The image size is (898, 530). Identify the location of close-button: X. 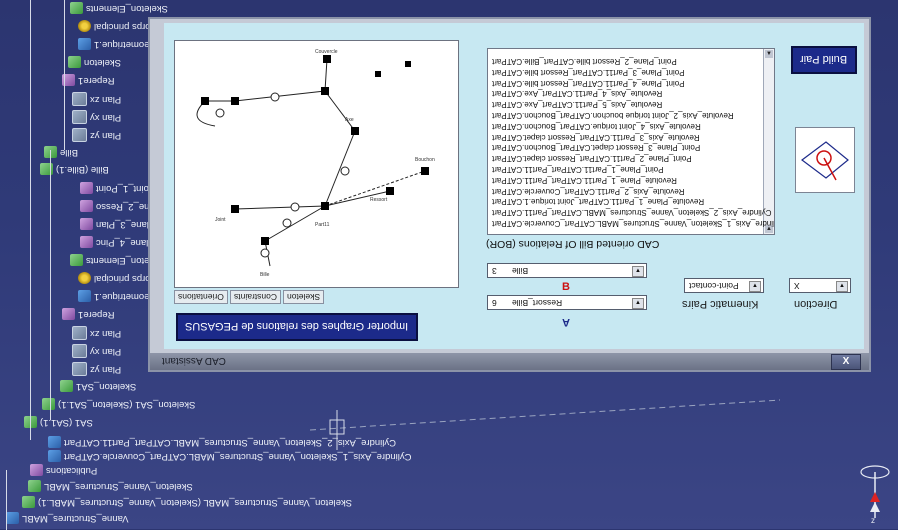
(846, 362).